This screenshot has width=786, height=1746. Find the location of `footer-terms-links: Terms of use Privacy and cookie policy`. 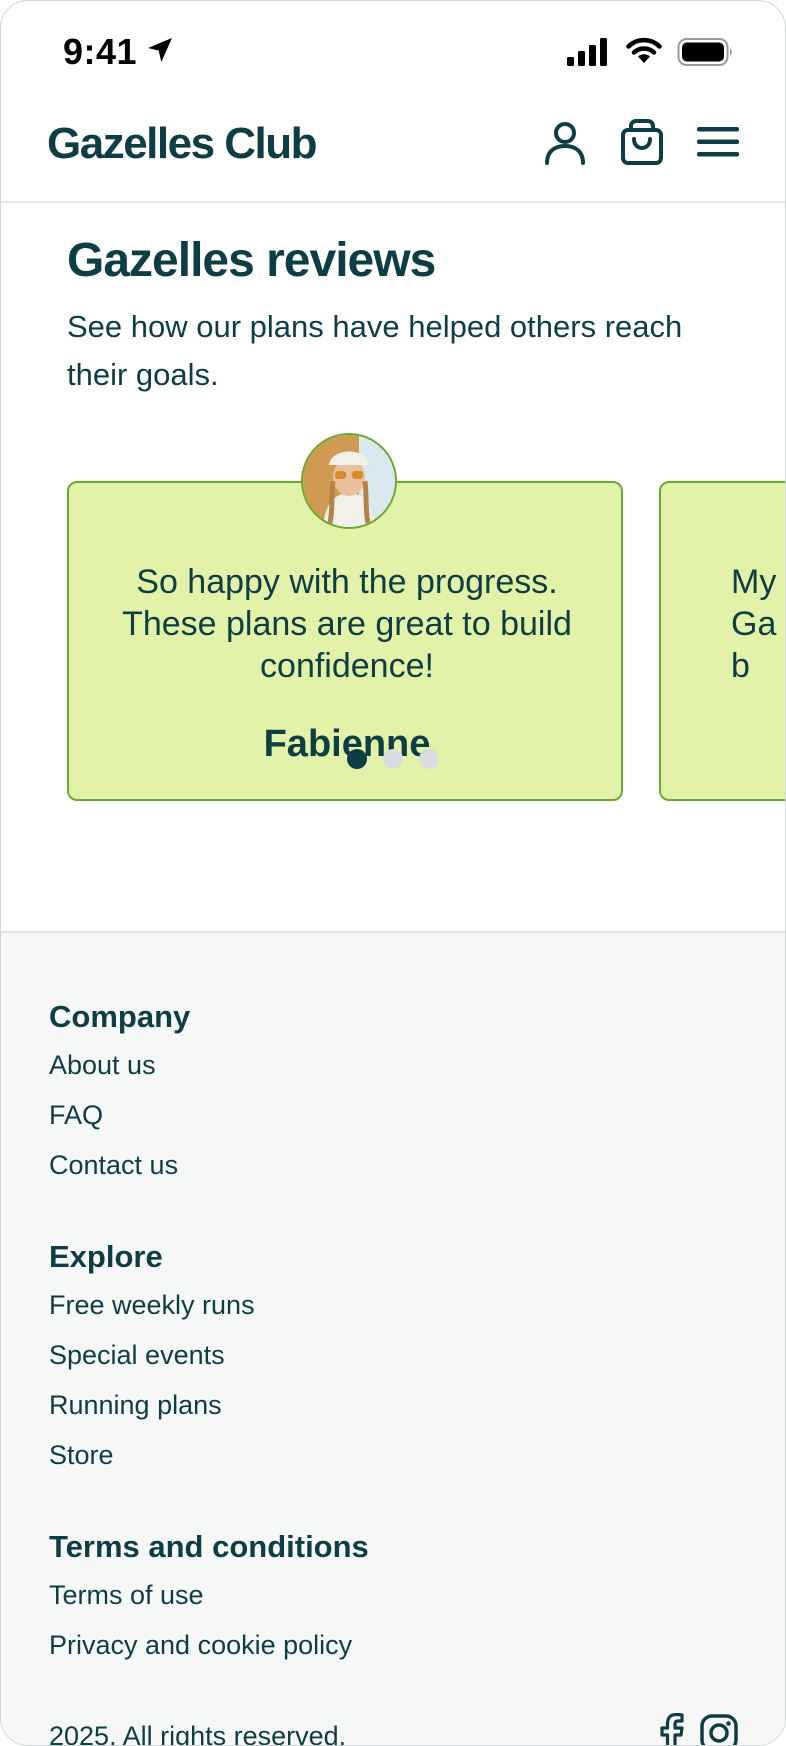

footer-terms-links: Terms of use Privacy and cookie policy is located at coordinates (209, 1627).